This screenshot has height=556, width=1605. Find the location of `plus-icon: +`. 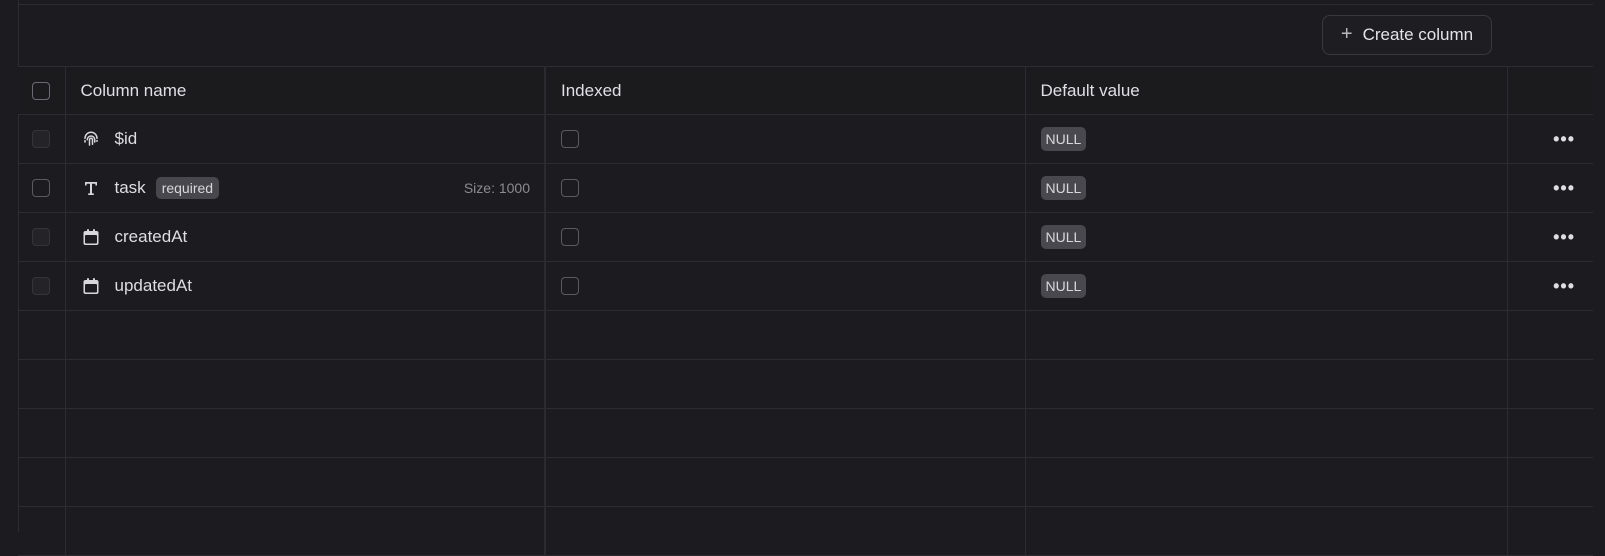

plus-icon: + is located at coordinates (1346, 34).